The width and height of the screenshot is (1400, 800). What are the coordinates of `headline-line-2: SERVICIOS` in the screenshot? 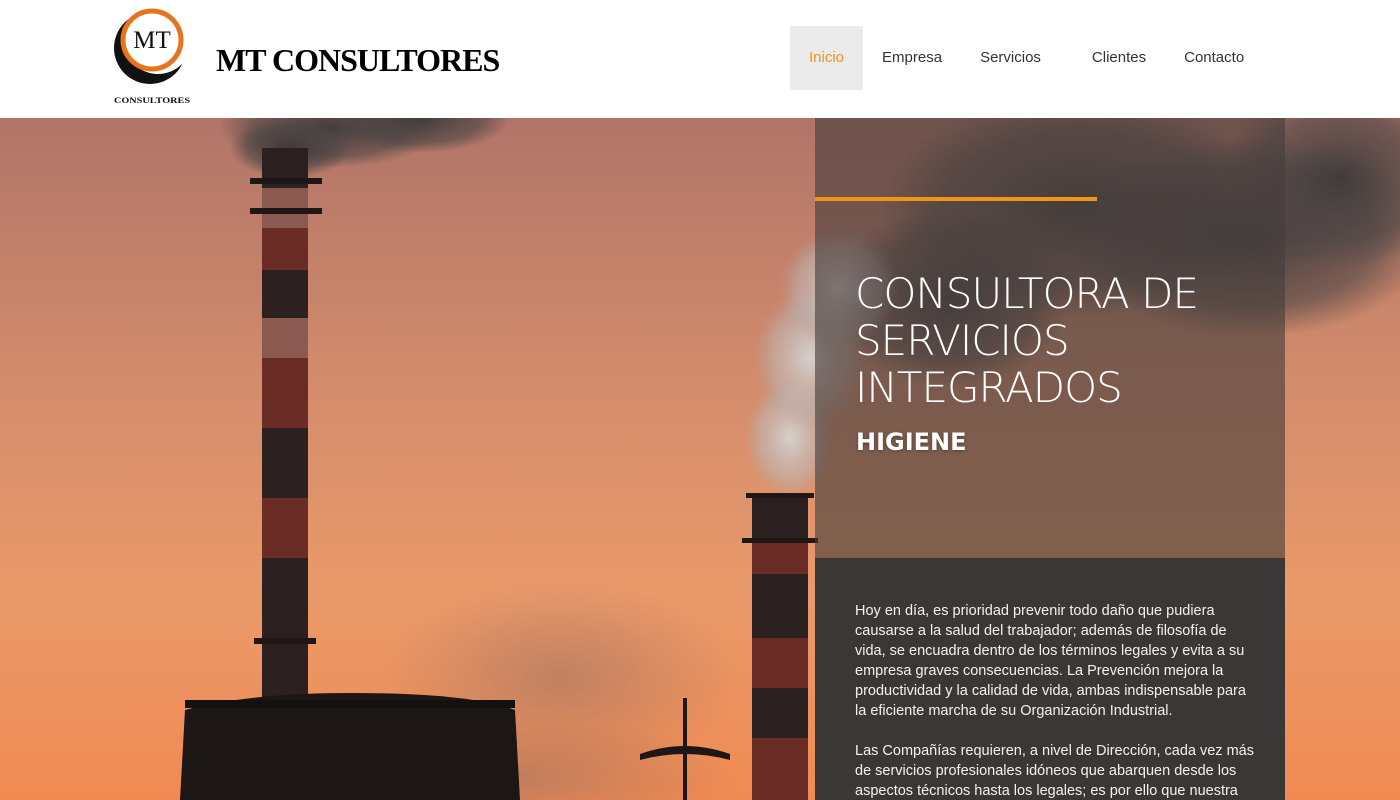 It's located at (962, 340).